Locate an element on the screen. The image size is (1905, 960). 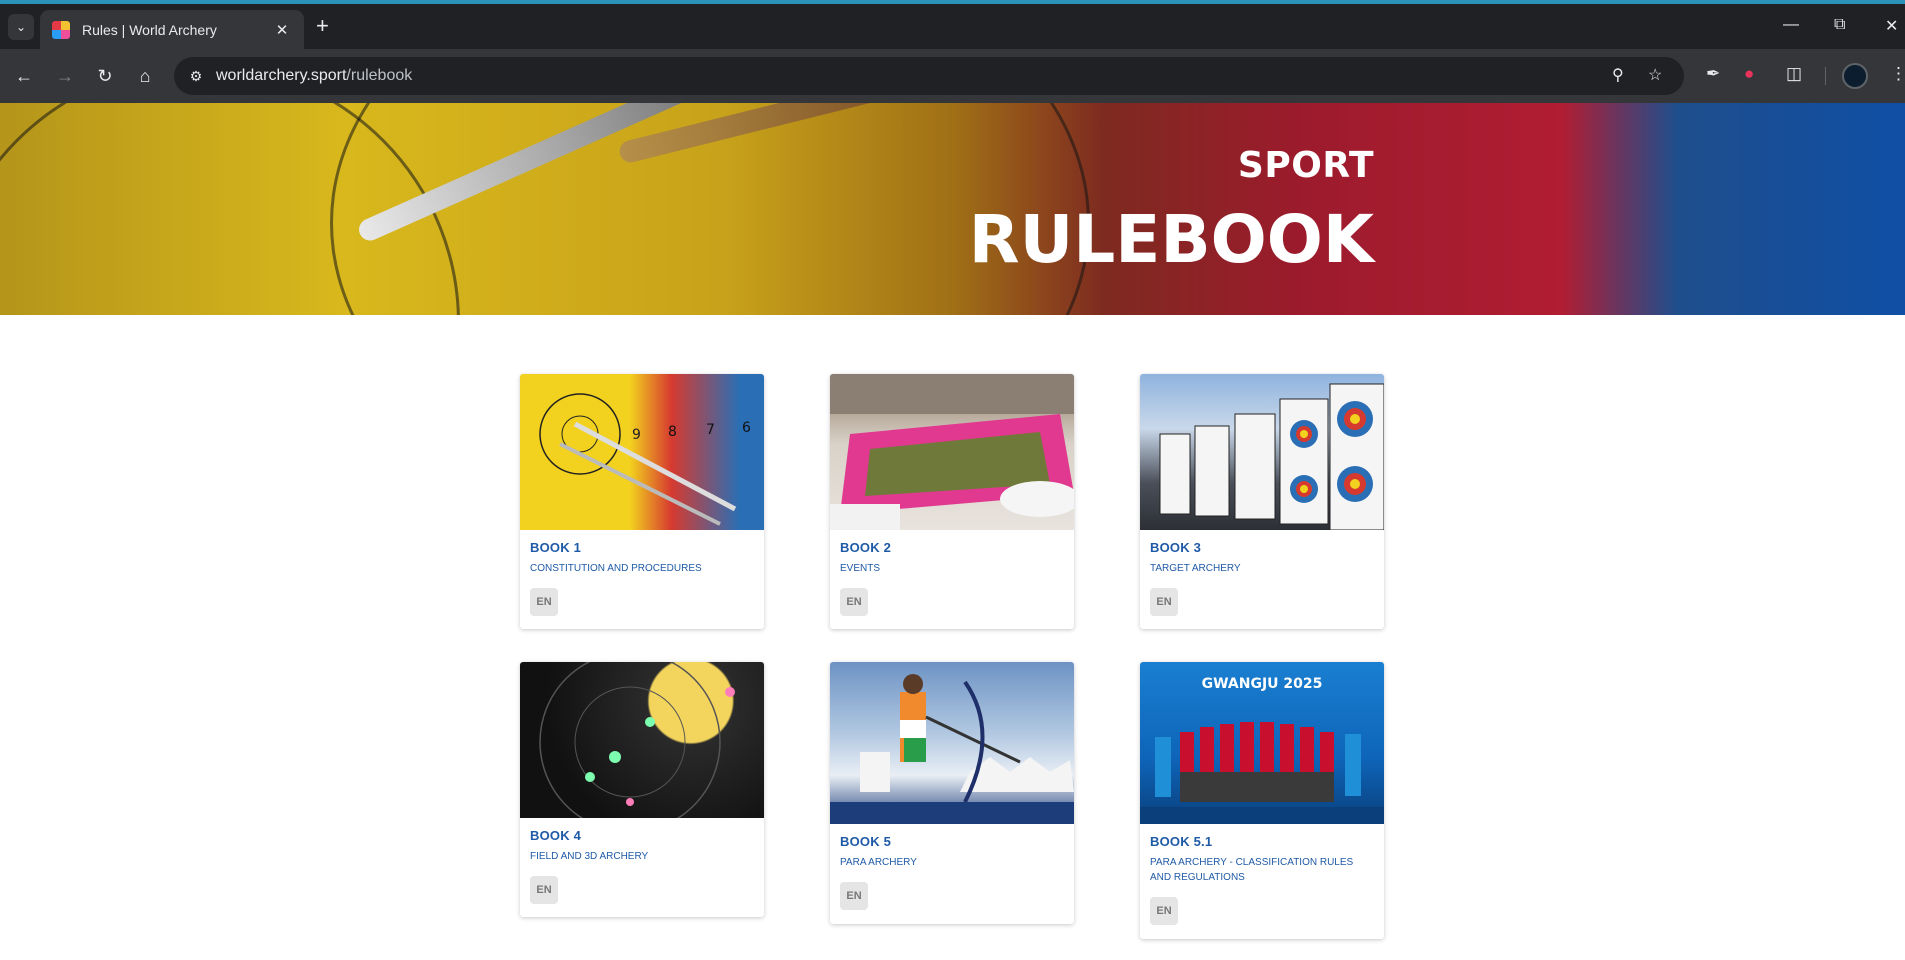
reload-icon: ↻ is located at coordinates (105, 76).